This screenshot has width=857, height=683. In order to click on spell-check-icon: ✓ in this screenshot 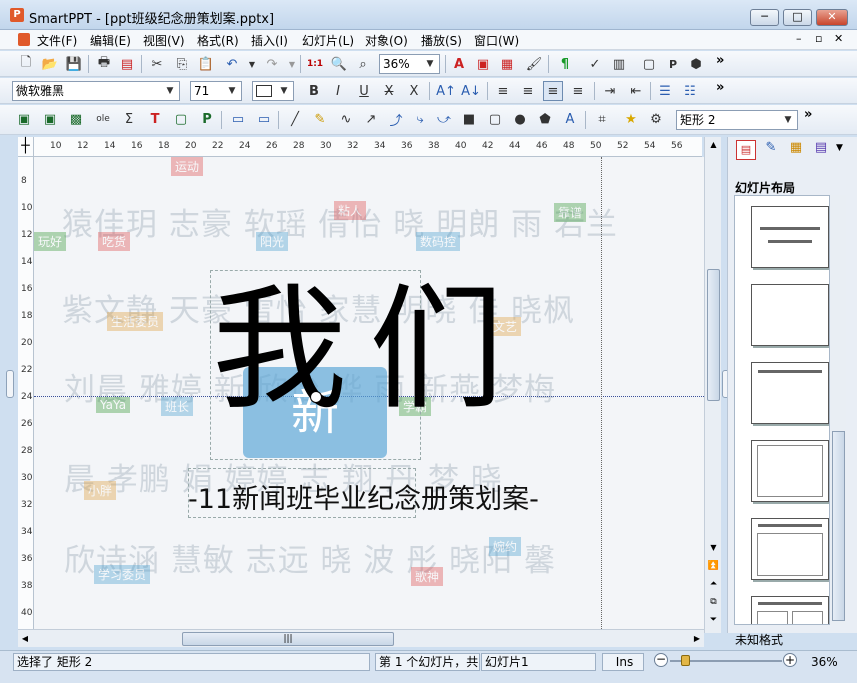, I will do `click(595, 64)`.